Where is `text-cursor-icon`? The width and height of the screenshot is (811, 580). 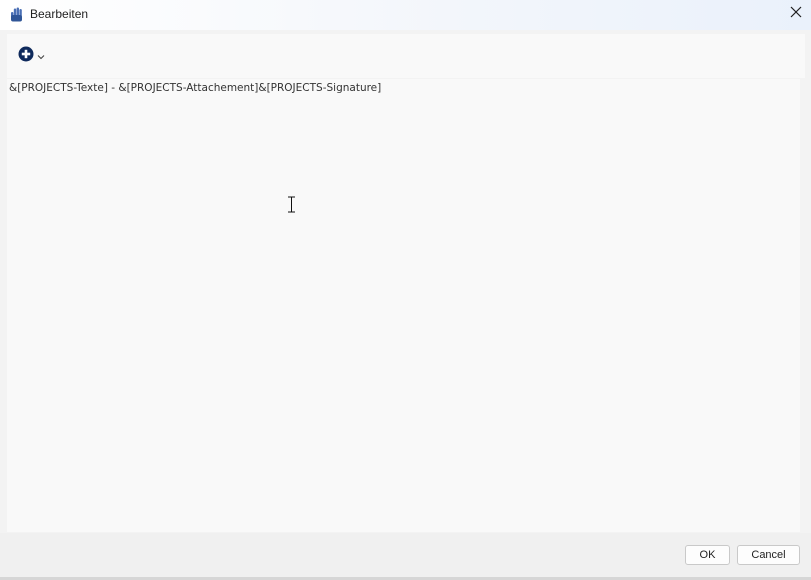 text-cursor-icon is located at coordinates (291, 204).